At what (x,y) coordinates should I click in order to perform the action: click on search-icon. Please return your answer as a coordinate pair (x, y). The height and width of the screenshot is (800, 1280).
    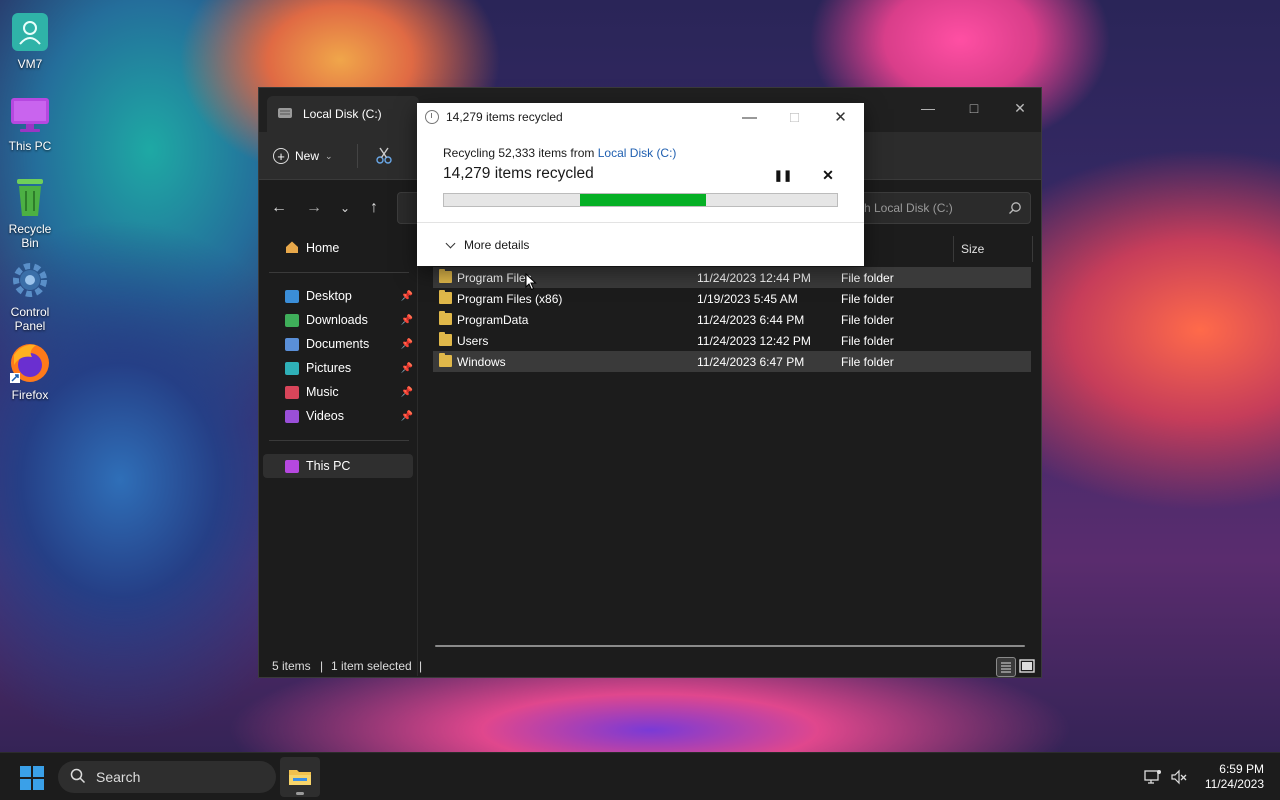
    Looking at the image, I should click on (78, 777).